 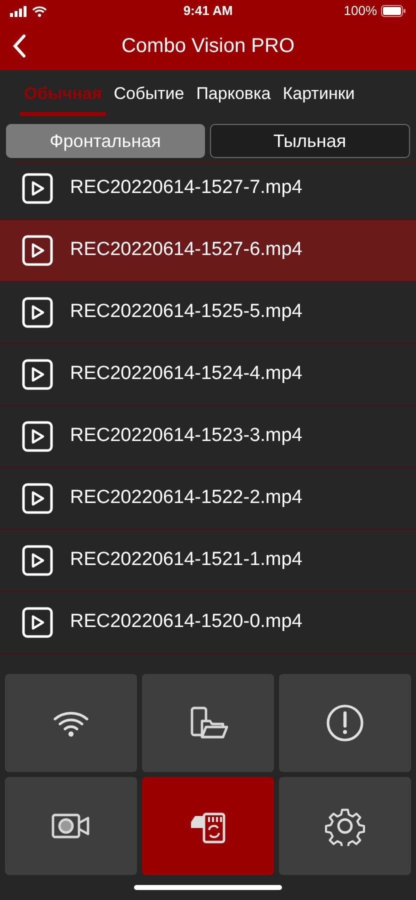 I want to click on status-time: 9:41 AM, so click(x=208, y=11).